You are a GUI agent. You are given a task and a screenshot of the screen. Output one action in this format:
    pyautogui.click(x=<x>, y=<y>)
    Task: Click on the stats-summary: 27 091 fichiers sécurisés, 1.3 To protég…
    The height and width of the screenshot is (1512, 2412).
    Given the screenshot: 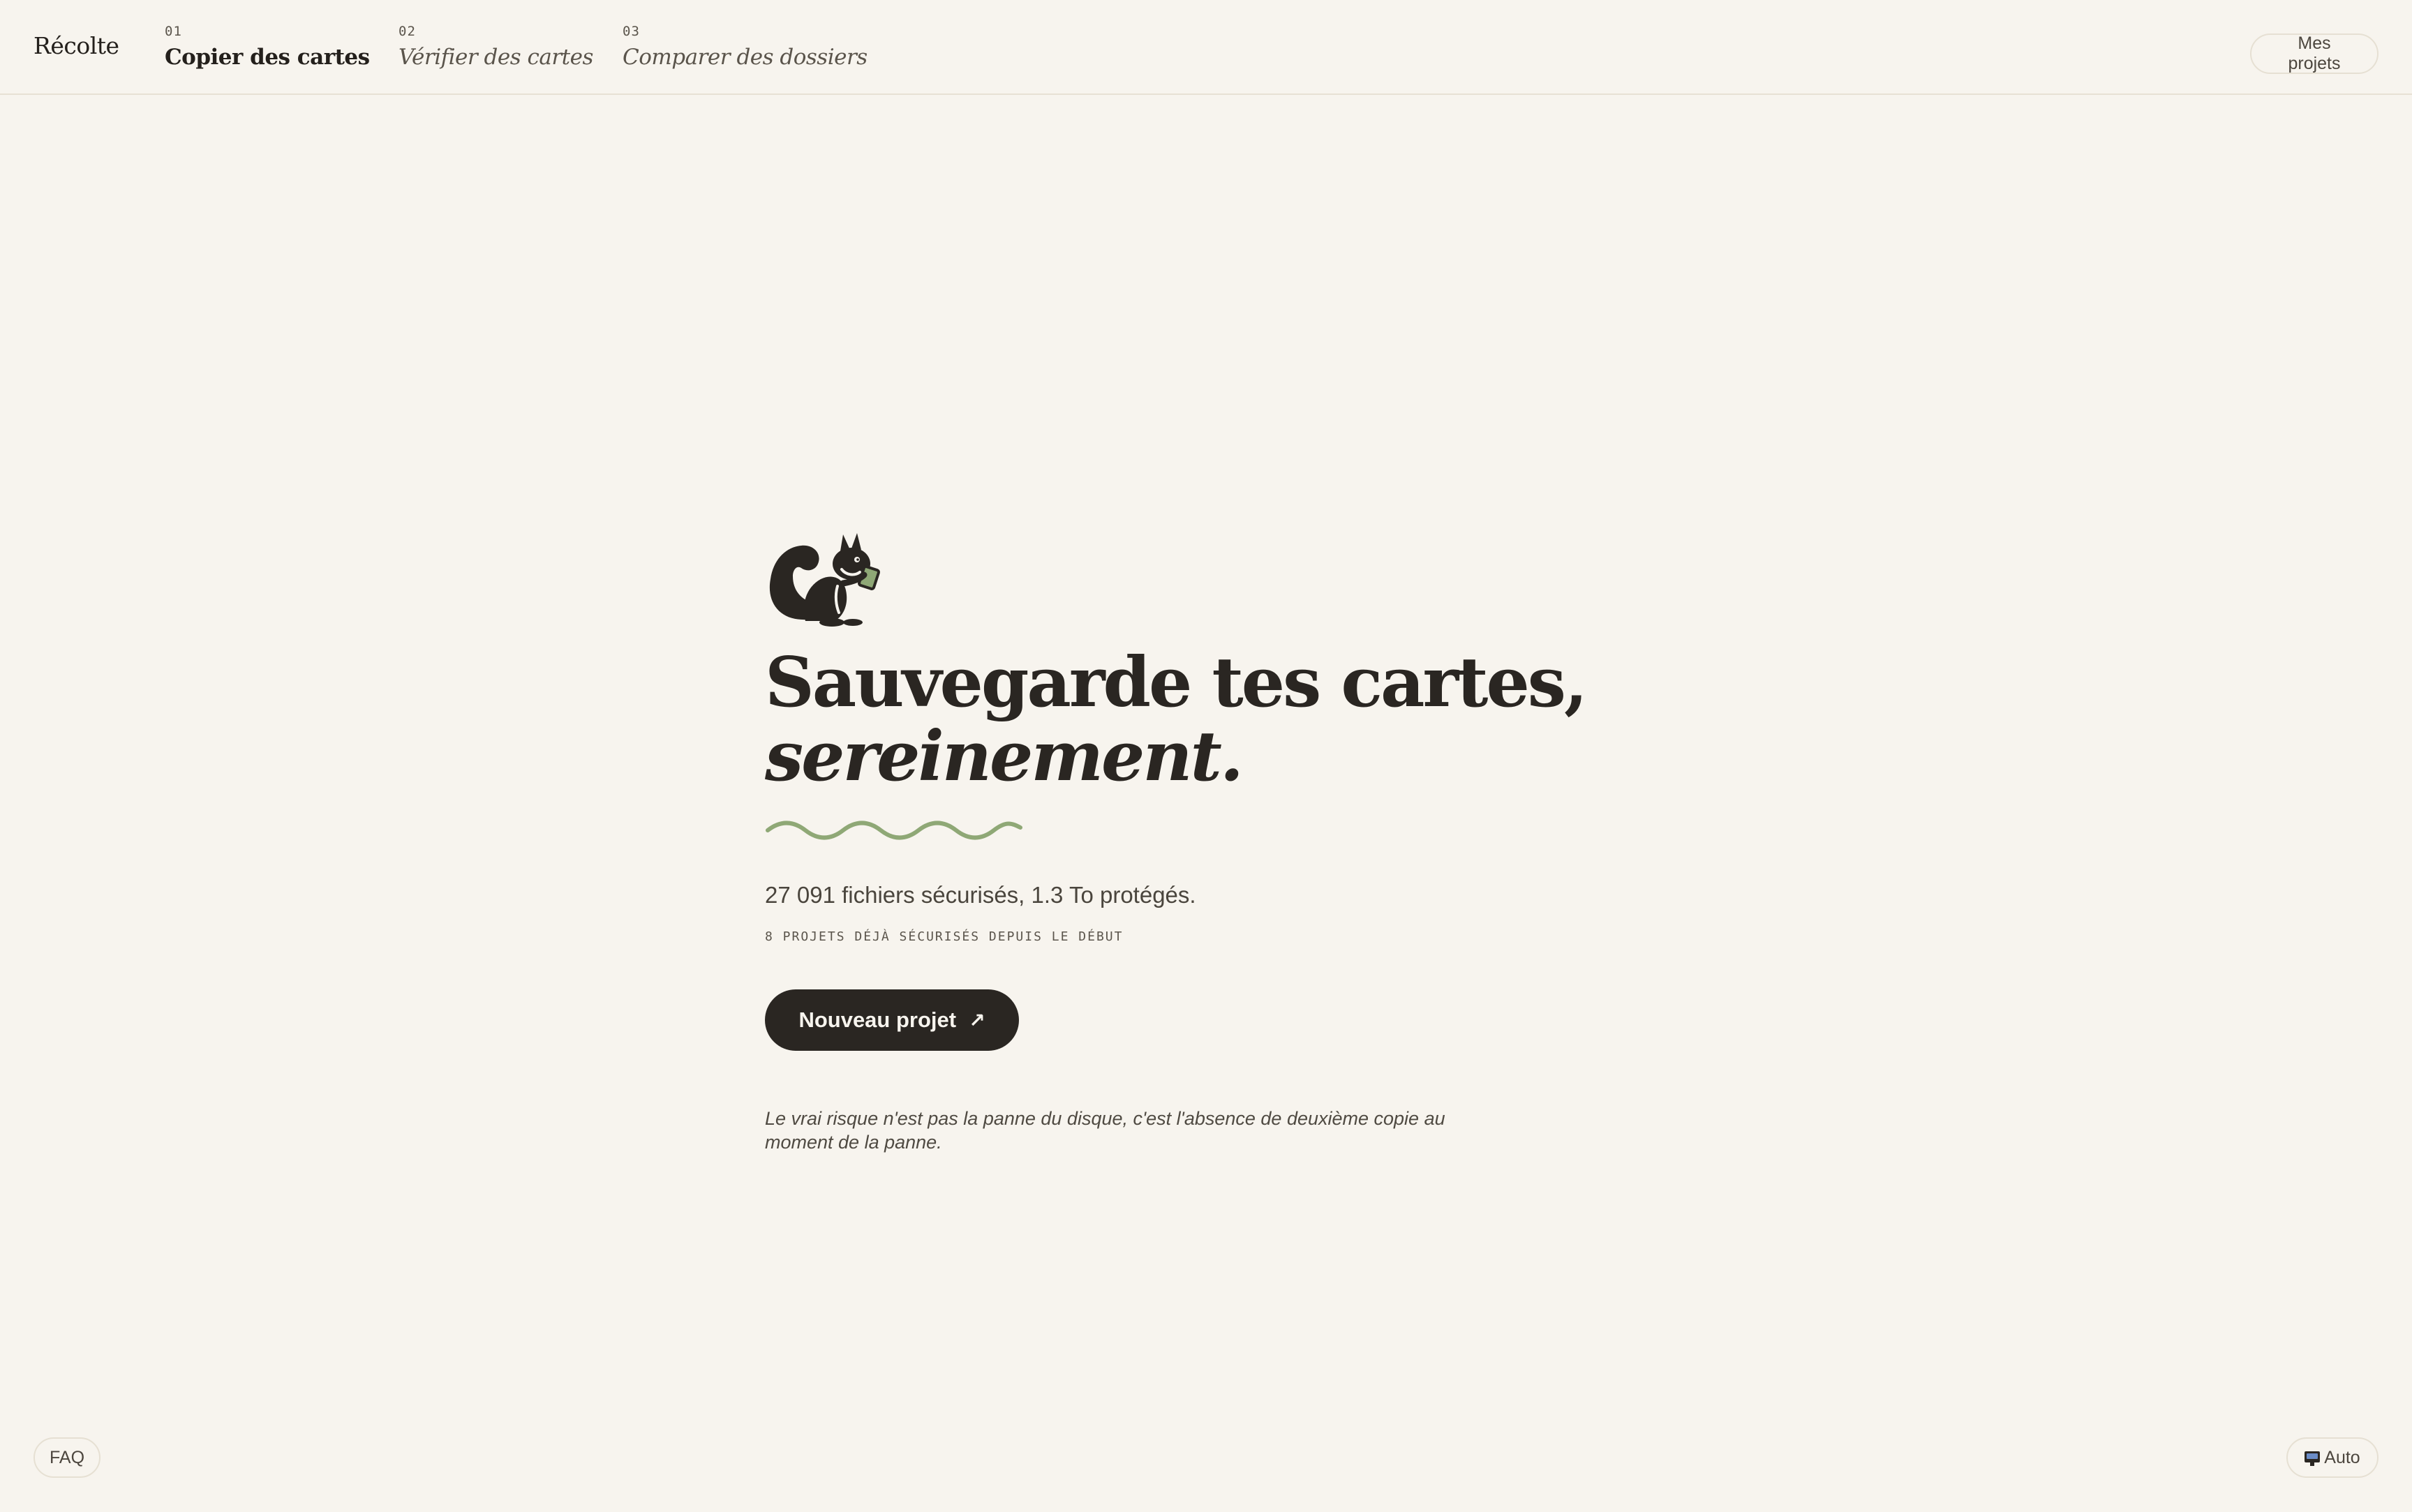 What is the action you would take?
    pyautogui.click(x=980, y=895)
    